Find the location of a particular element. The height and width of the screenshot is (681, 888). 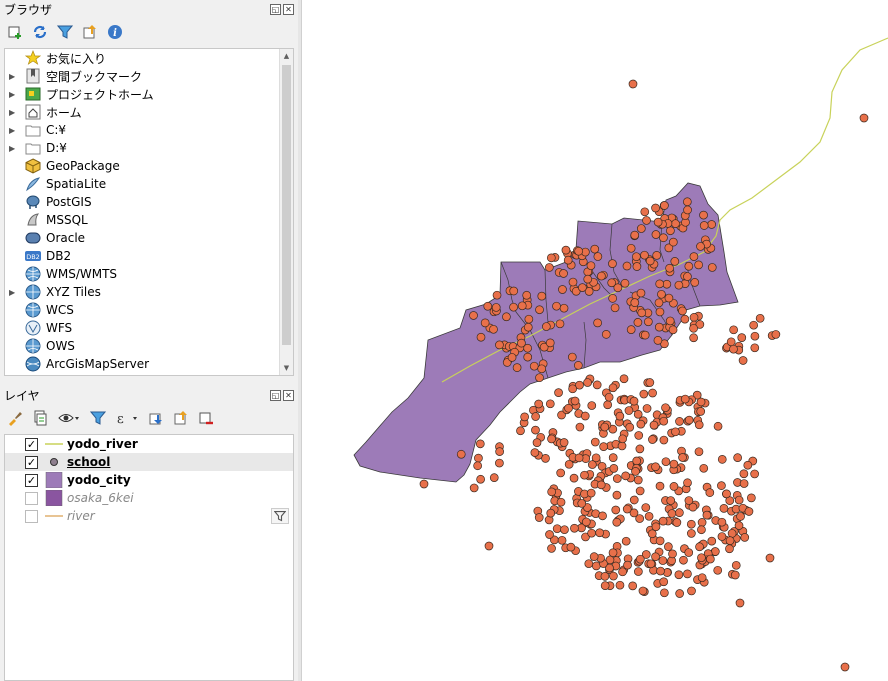

scroll-down-arrow: ▼ is located at coordinates (286, 368).